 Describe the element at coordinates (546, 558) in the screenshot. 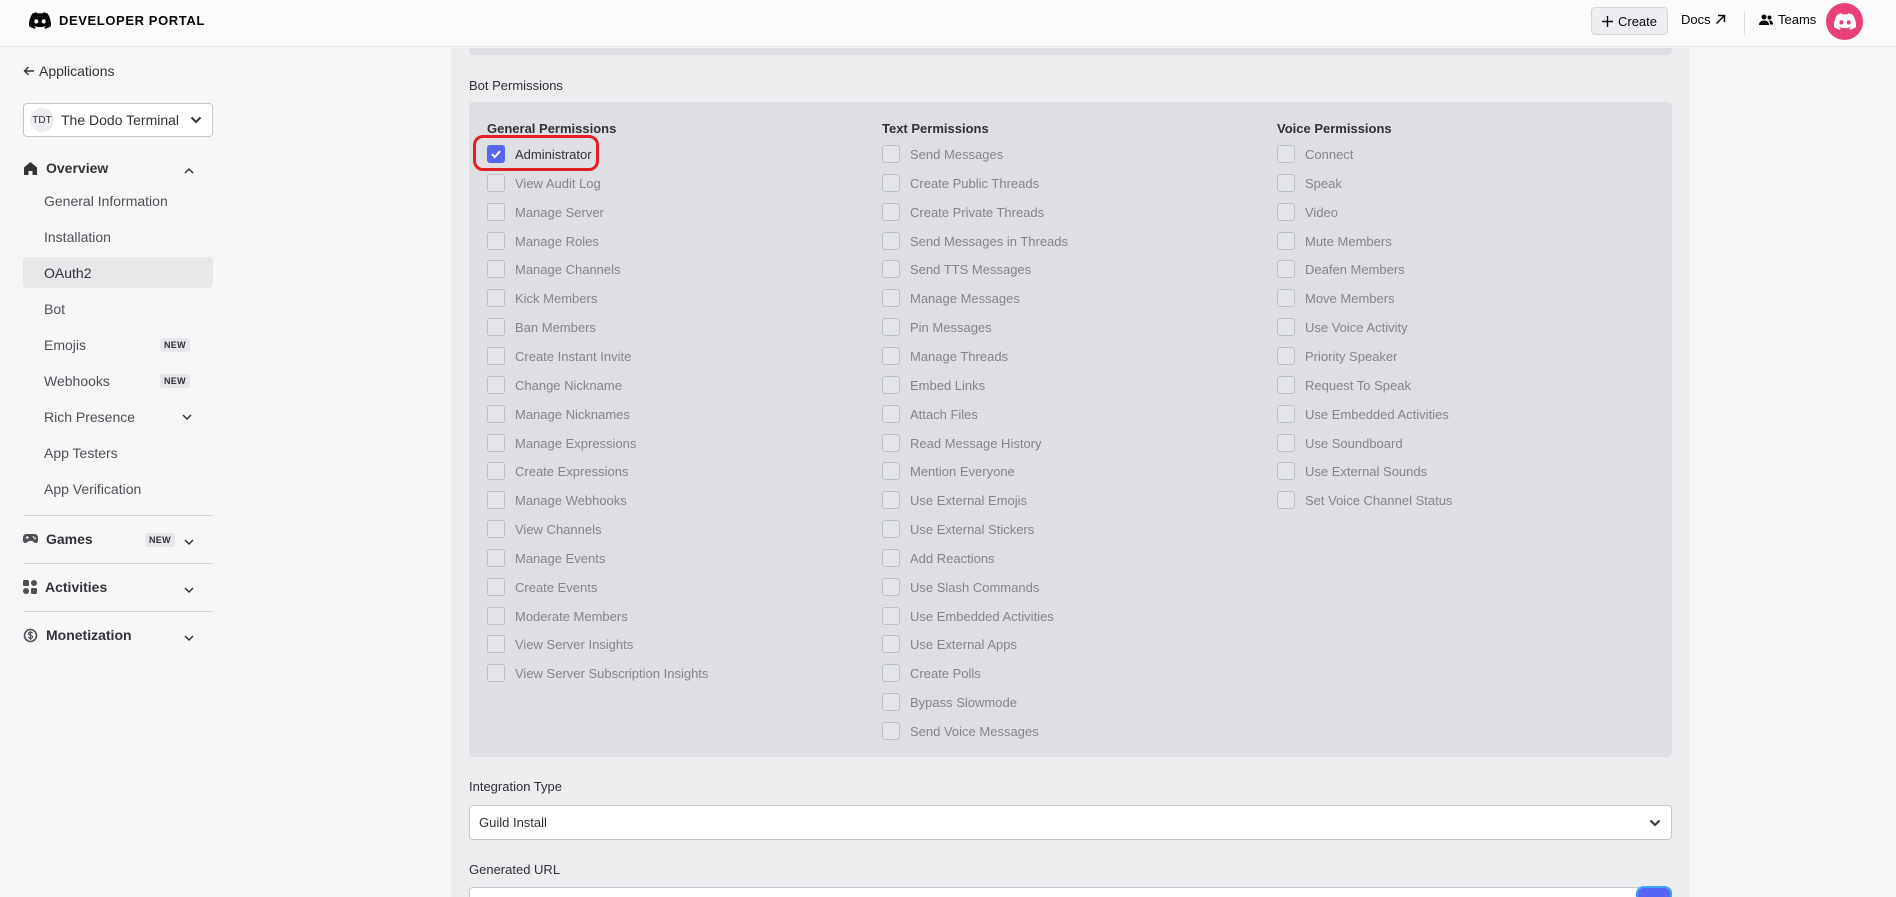

I see `permission-checkbox-row: Manage Events` at that location.